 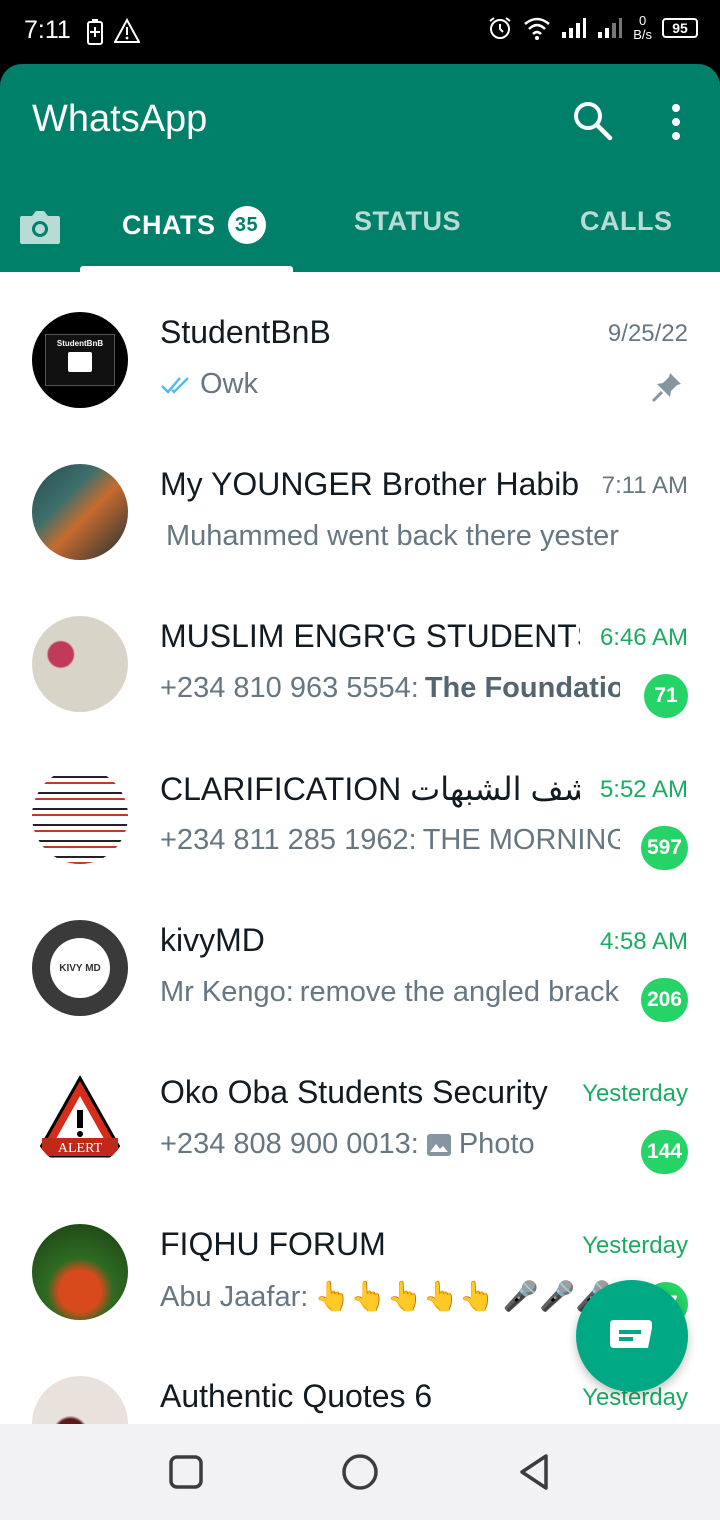 I want to click on tab-chats: CHATS 35, so click(x=194, y=225).